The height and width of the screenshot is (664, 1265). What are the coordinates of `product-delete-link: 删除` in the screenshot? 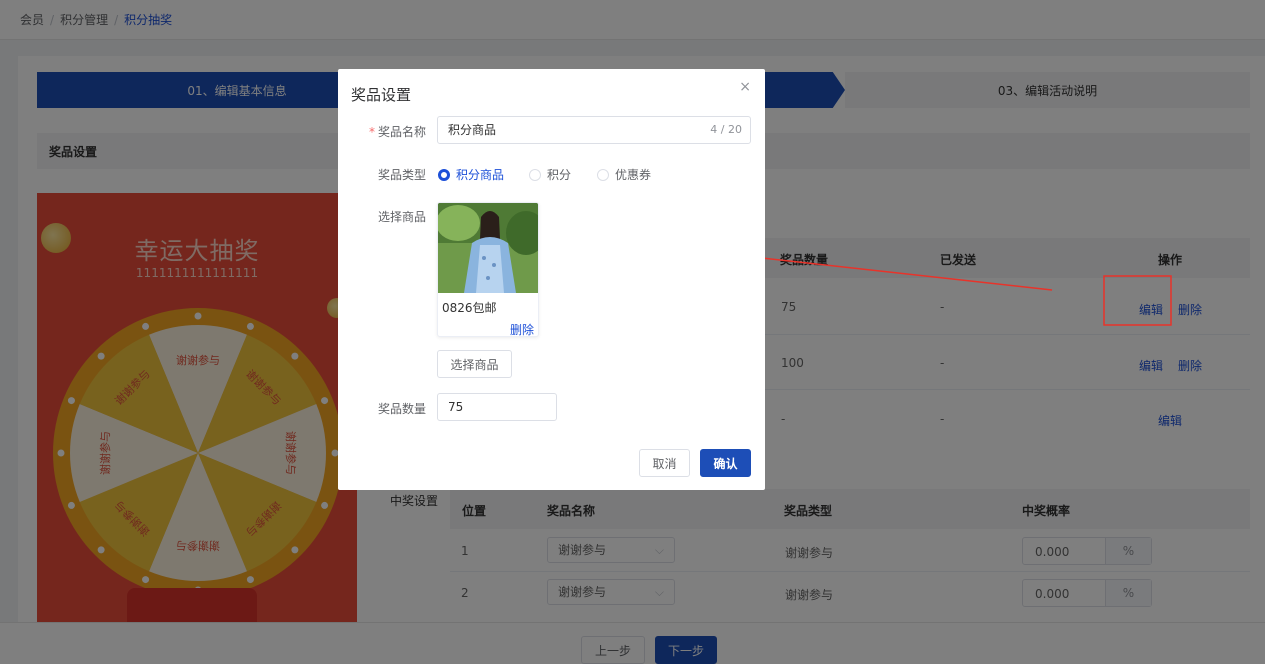 It's located at (522, 328).